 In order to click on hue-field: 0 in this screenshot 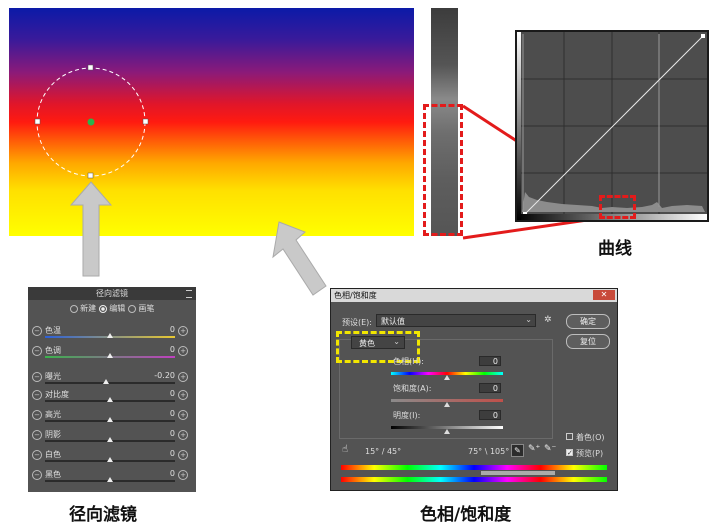, I will do `click(490, 361)`.